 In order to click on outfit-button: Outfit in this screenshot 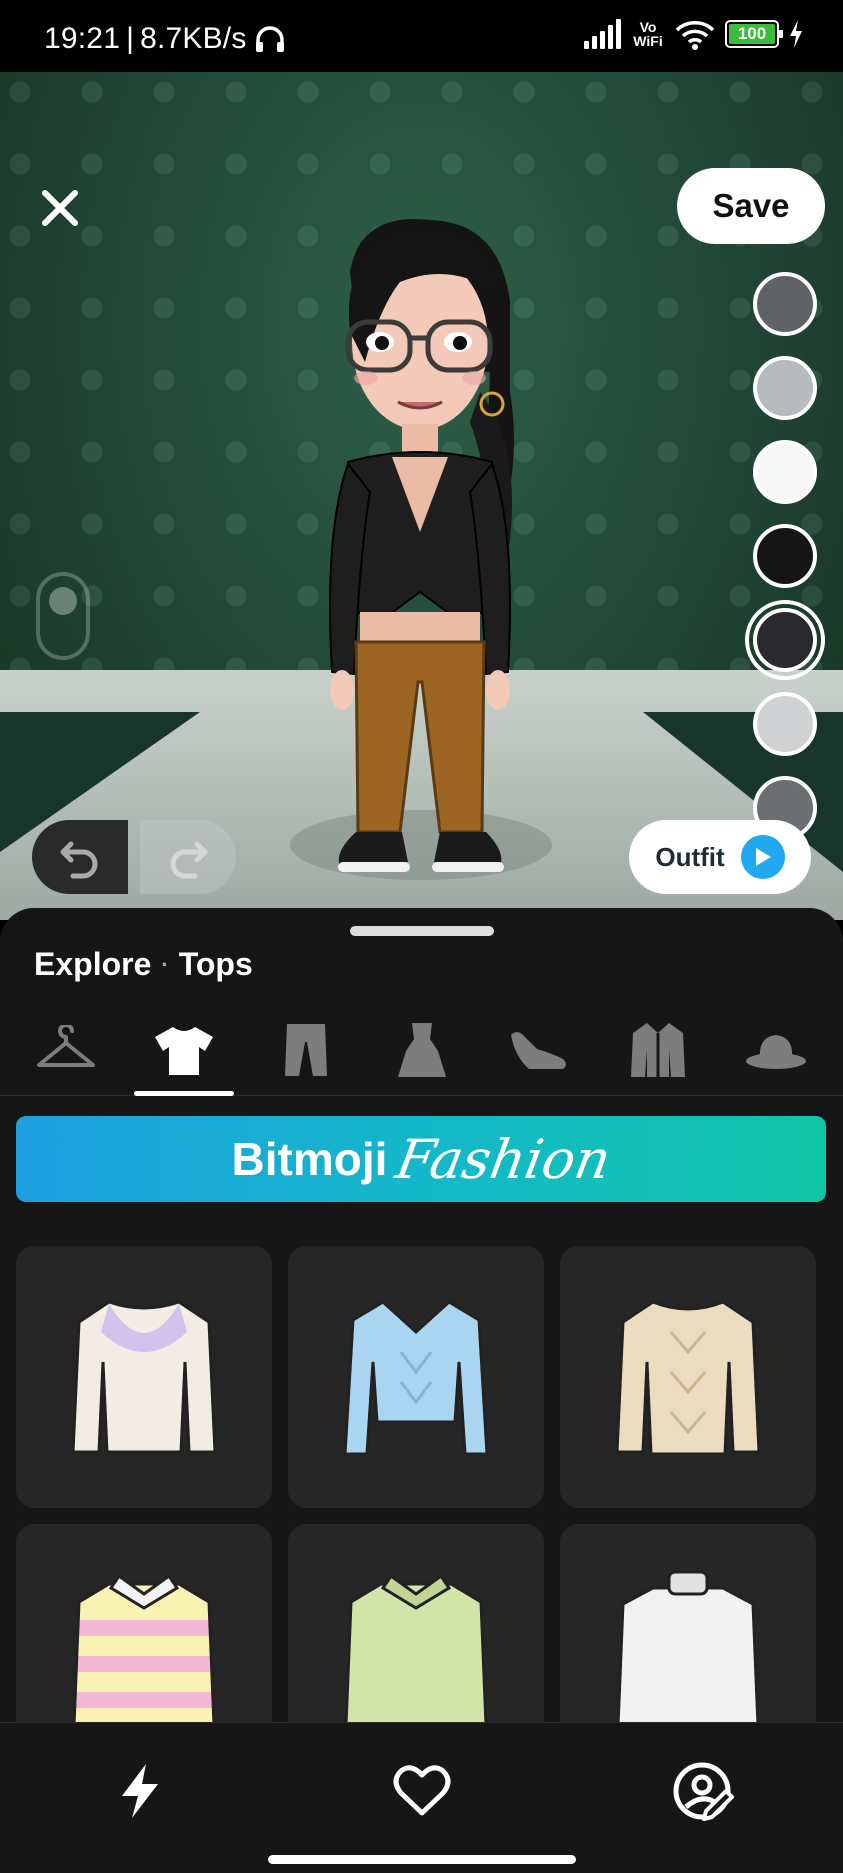, I will do `click(720, 857)`.